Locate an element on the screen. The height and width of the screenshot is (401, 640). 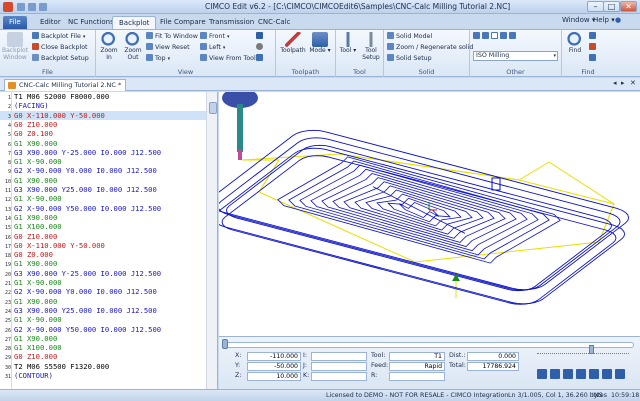
code-line: 17 G0 X-110.000 Y-50.000 is located at coordinates (103, 245).